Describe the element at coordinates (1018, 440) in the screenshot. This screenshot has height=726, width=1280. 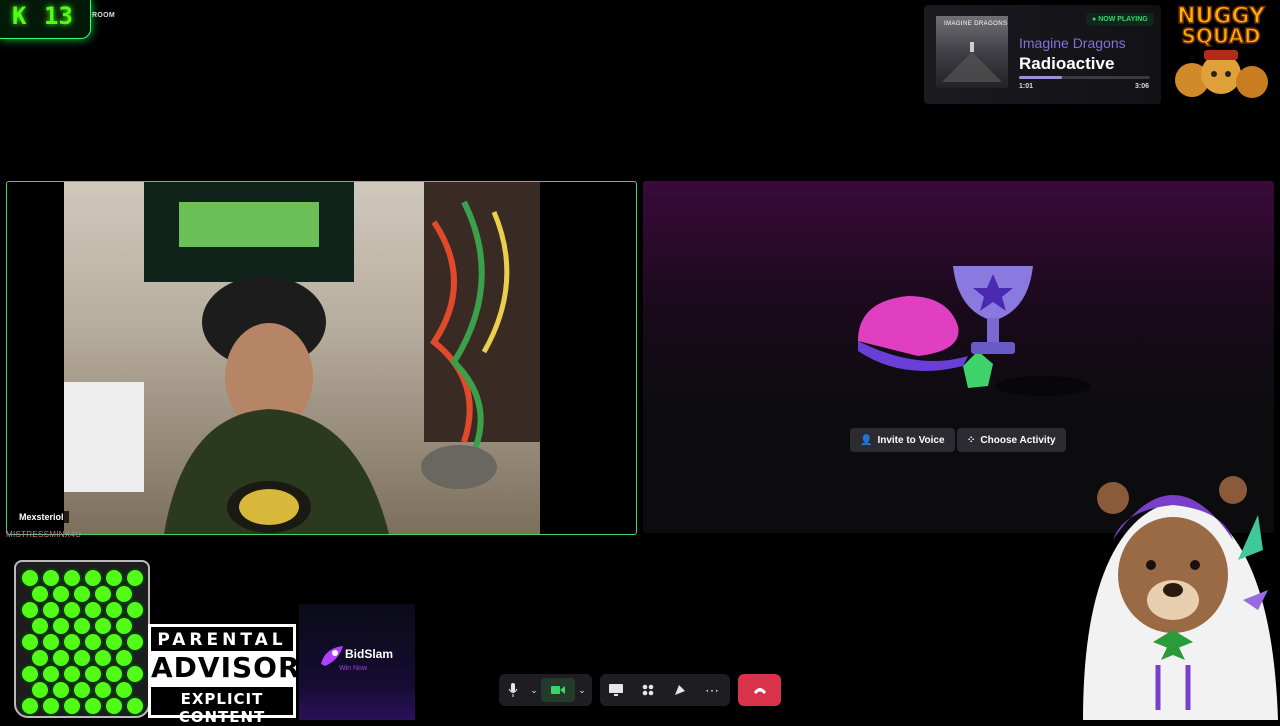
I see `choose-activity-label: Choose Activity` at that location.